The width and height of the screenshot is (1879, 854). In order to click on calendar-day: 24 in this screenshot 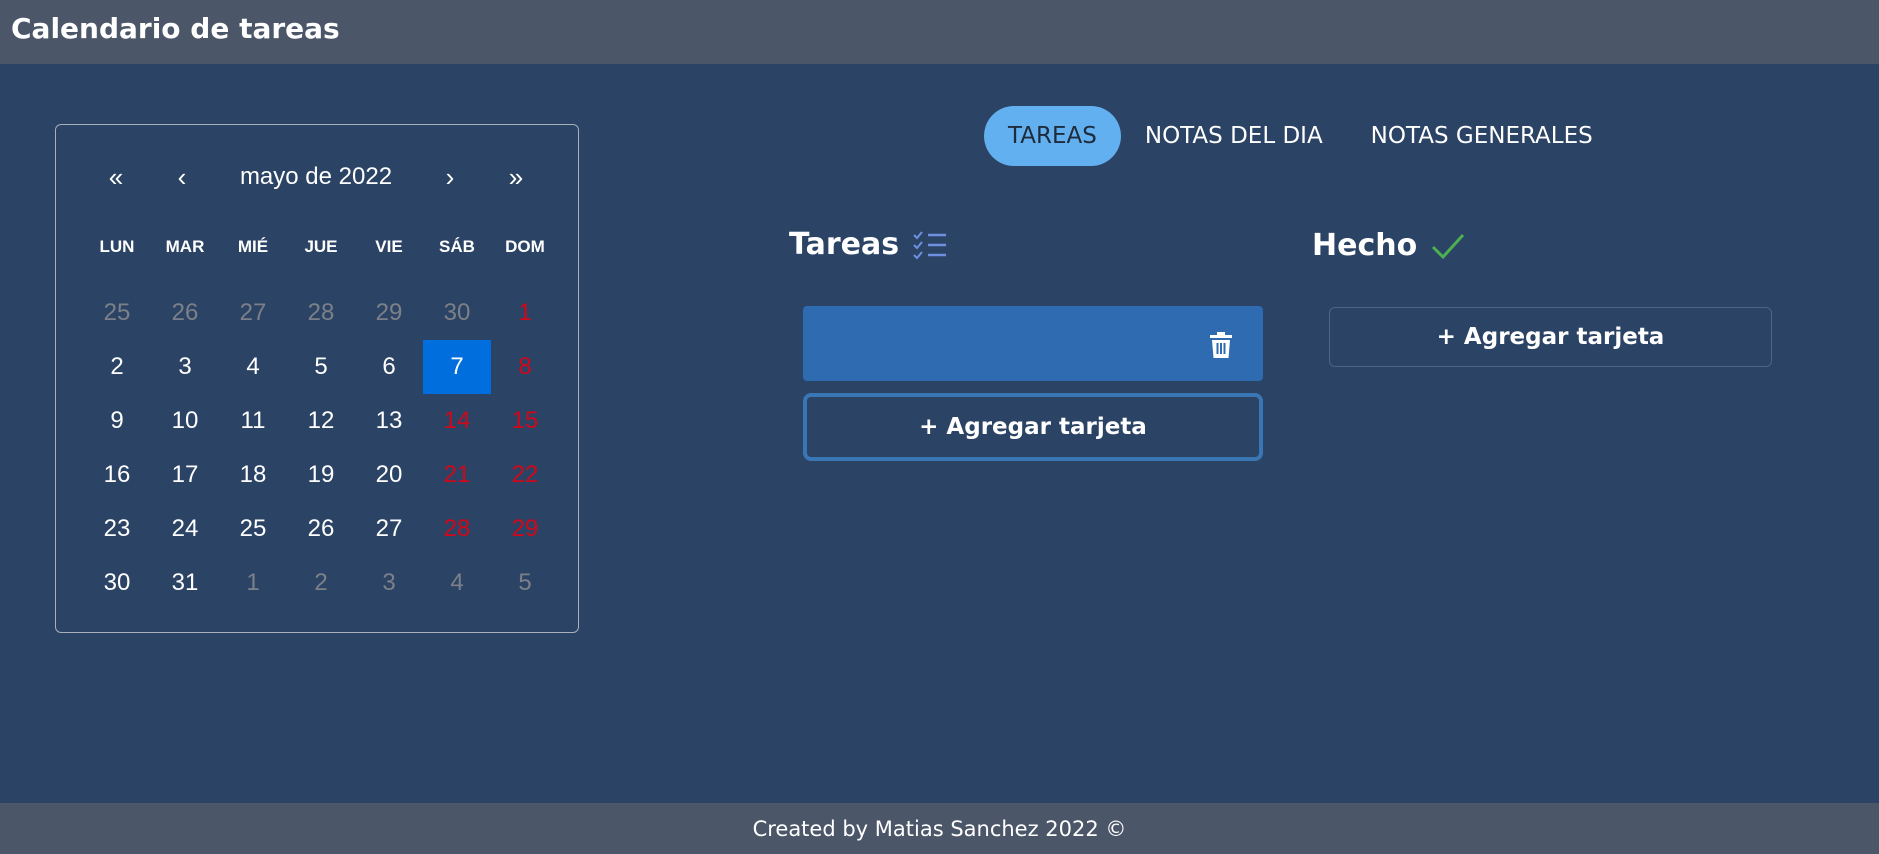, I will do `click(185, 529)`.